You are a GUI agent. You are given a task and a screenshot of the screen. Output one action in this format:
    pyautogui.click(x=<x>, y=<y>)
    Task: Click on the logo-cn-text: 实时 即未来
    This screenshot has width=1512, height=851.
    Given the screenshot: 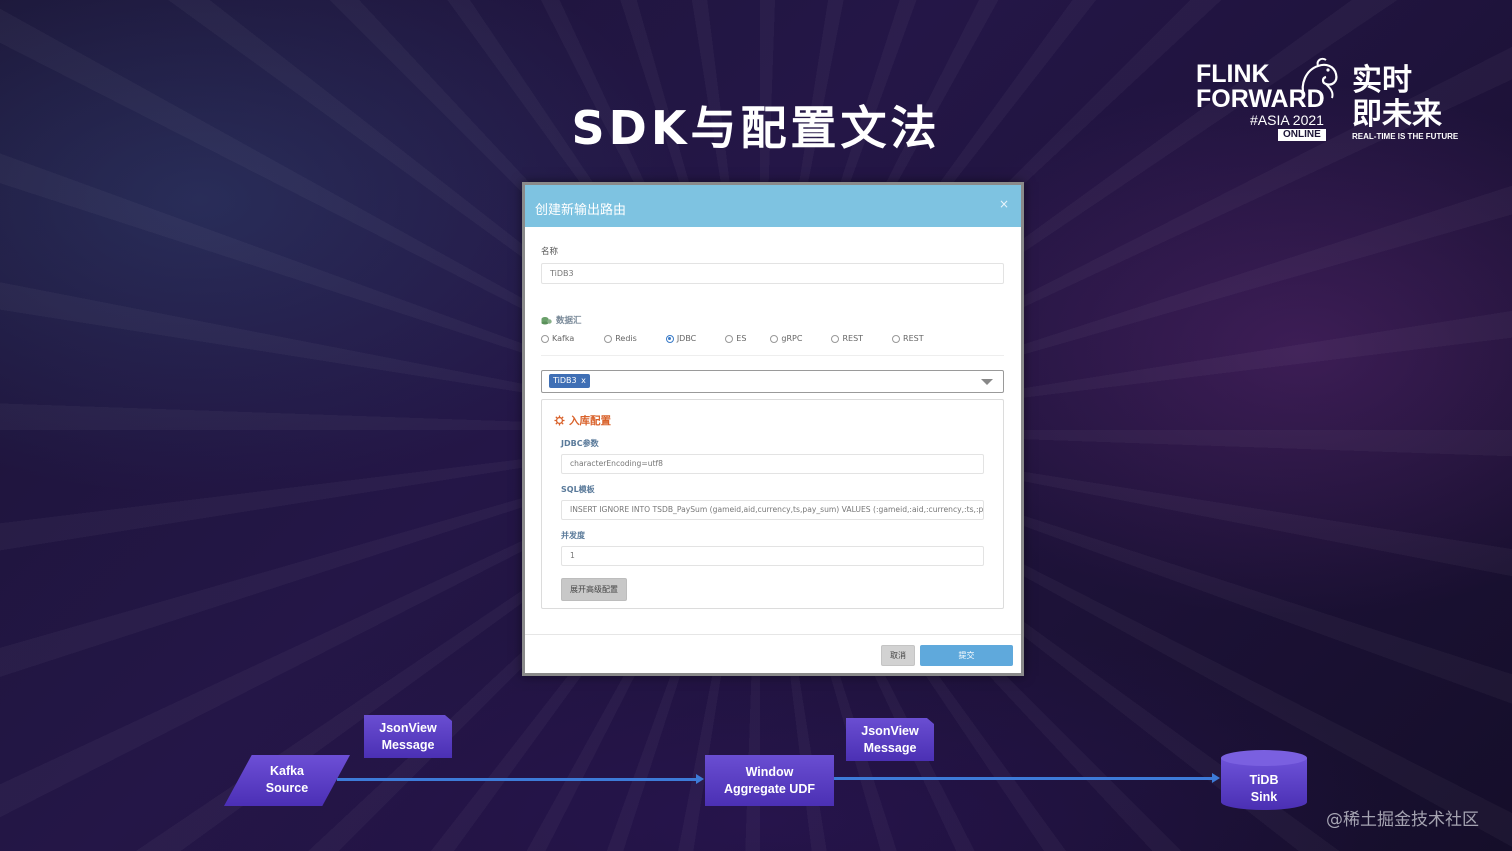 What is the action you would take?
    pyautogui.click(x=1397, y=98)
    